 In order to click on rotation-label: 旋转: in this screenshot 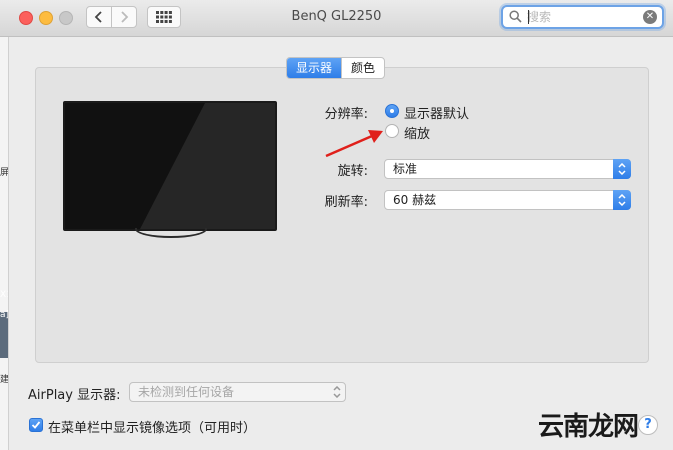, I will do `click(352, 171)`.